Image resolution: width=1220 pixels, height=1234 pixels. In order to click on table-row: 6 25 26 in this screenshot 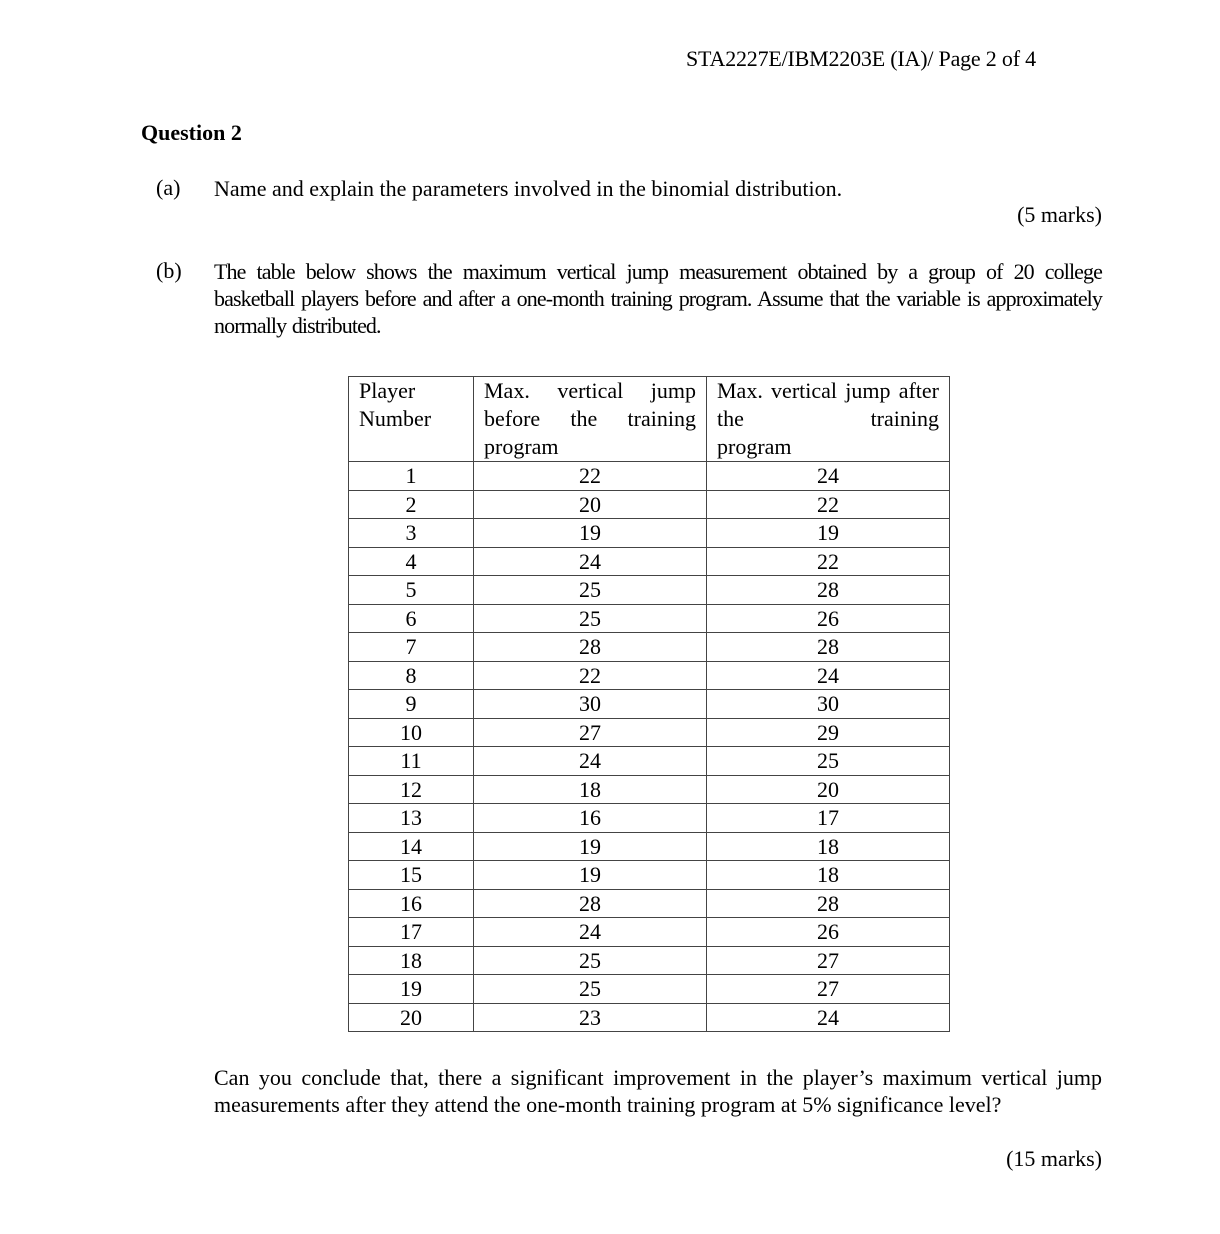, I will do `click(649, 618)`.